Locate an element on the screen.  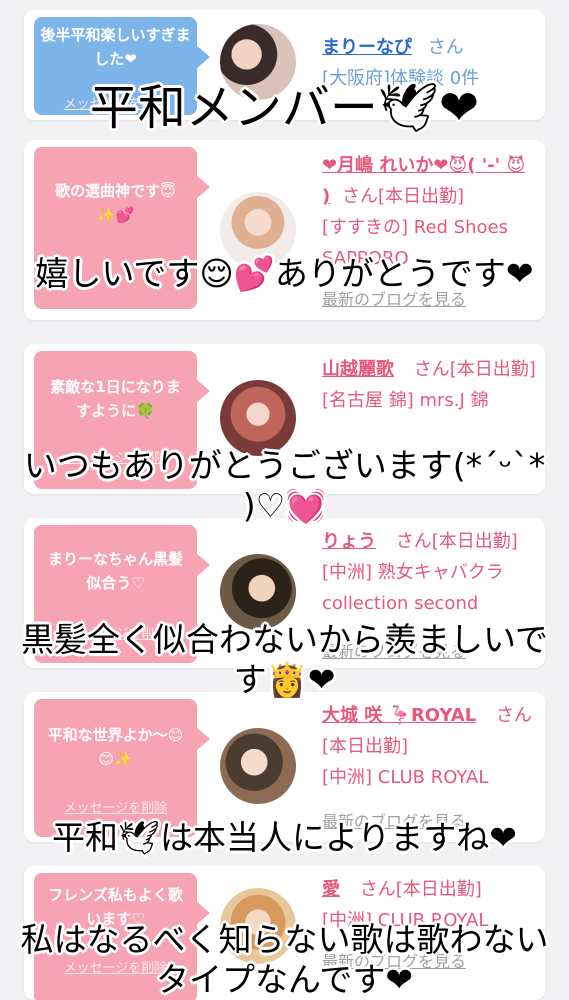
overlay-caption: 嬉しいです😌💕ありがとうです❤ is located at coordinates (284, 273).